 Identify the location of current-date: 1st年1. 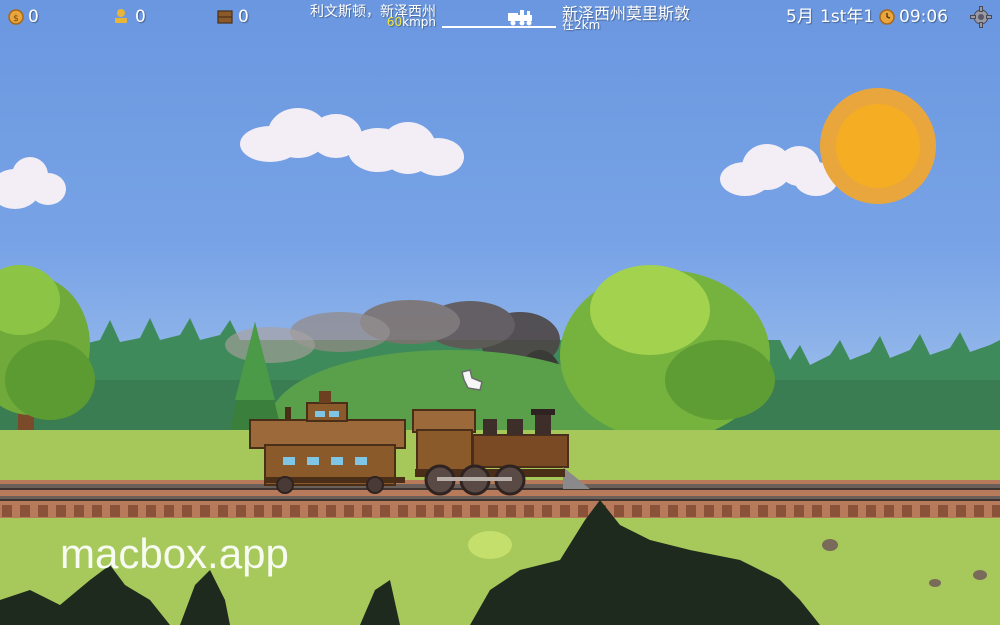
(847, 17).